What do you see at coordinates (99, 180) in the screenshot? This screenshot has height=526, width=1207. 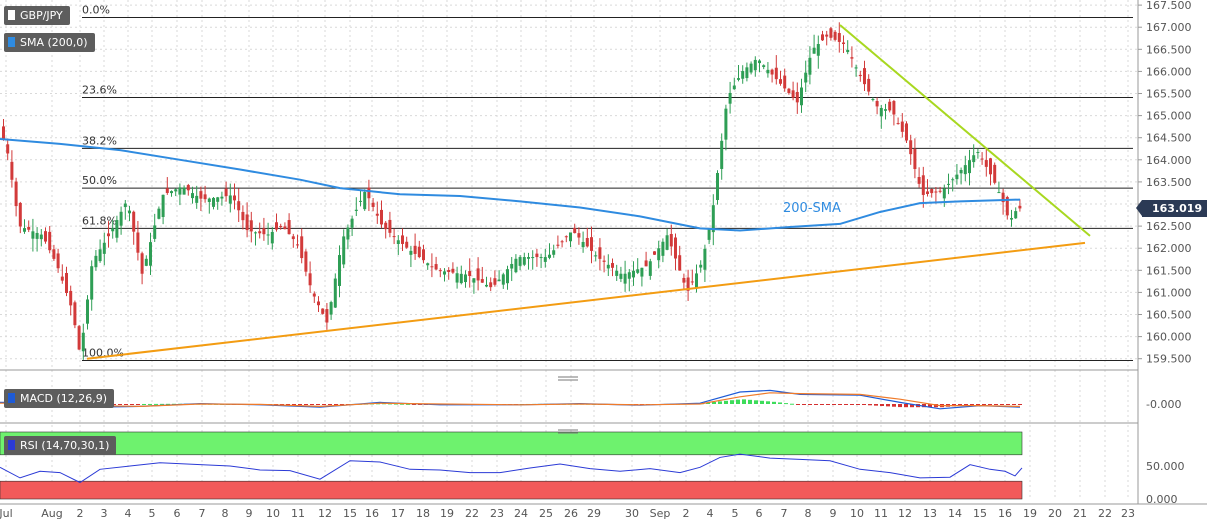 I see `fib-level-label: 50.0%` at bounding box center [99, 180].